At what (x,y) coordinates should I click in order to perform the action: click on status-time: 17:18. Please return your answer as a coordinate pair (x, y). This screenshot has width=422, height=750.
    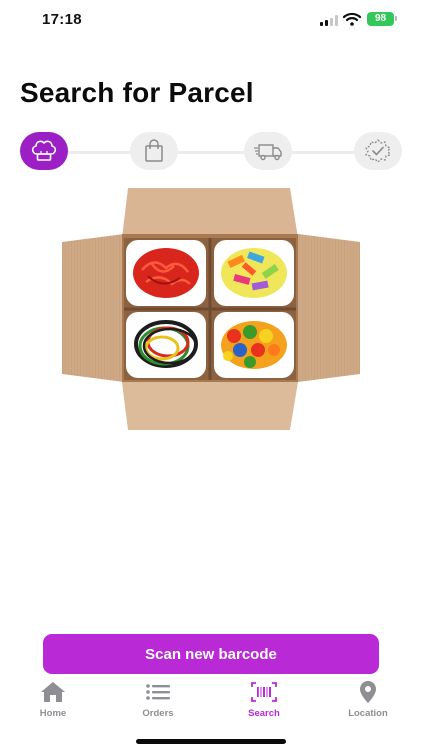
    Looking at the image, I should click on (62, 19).